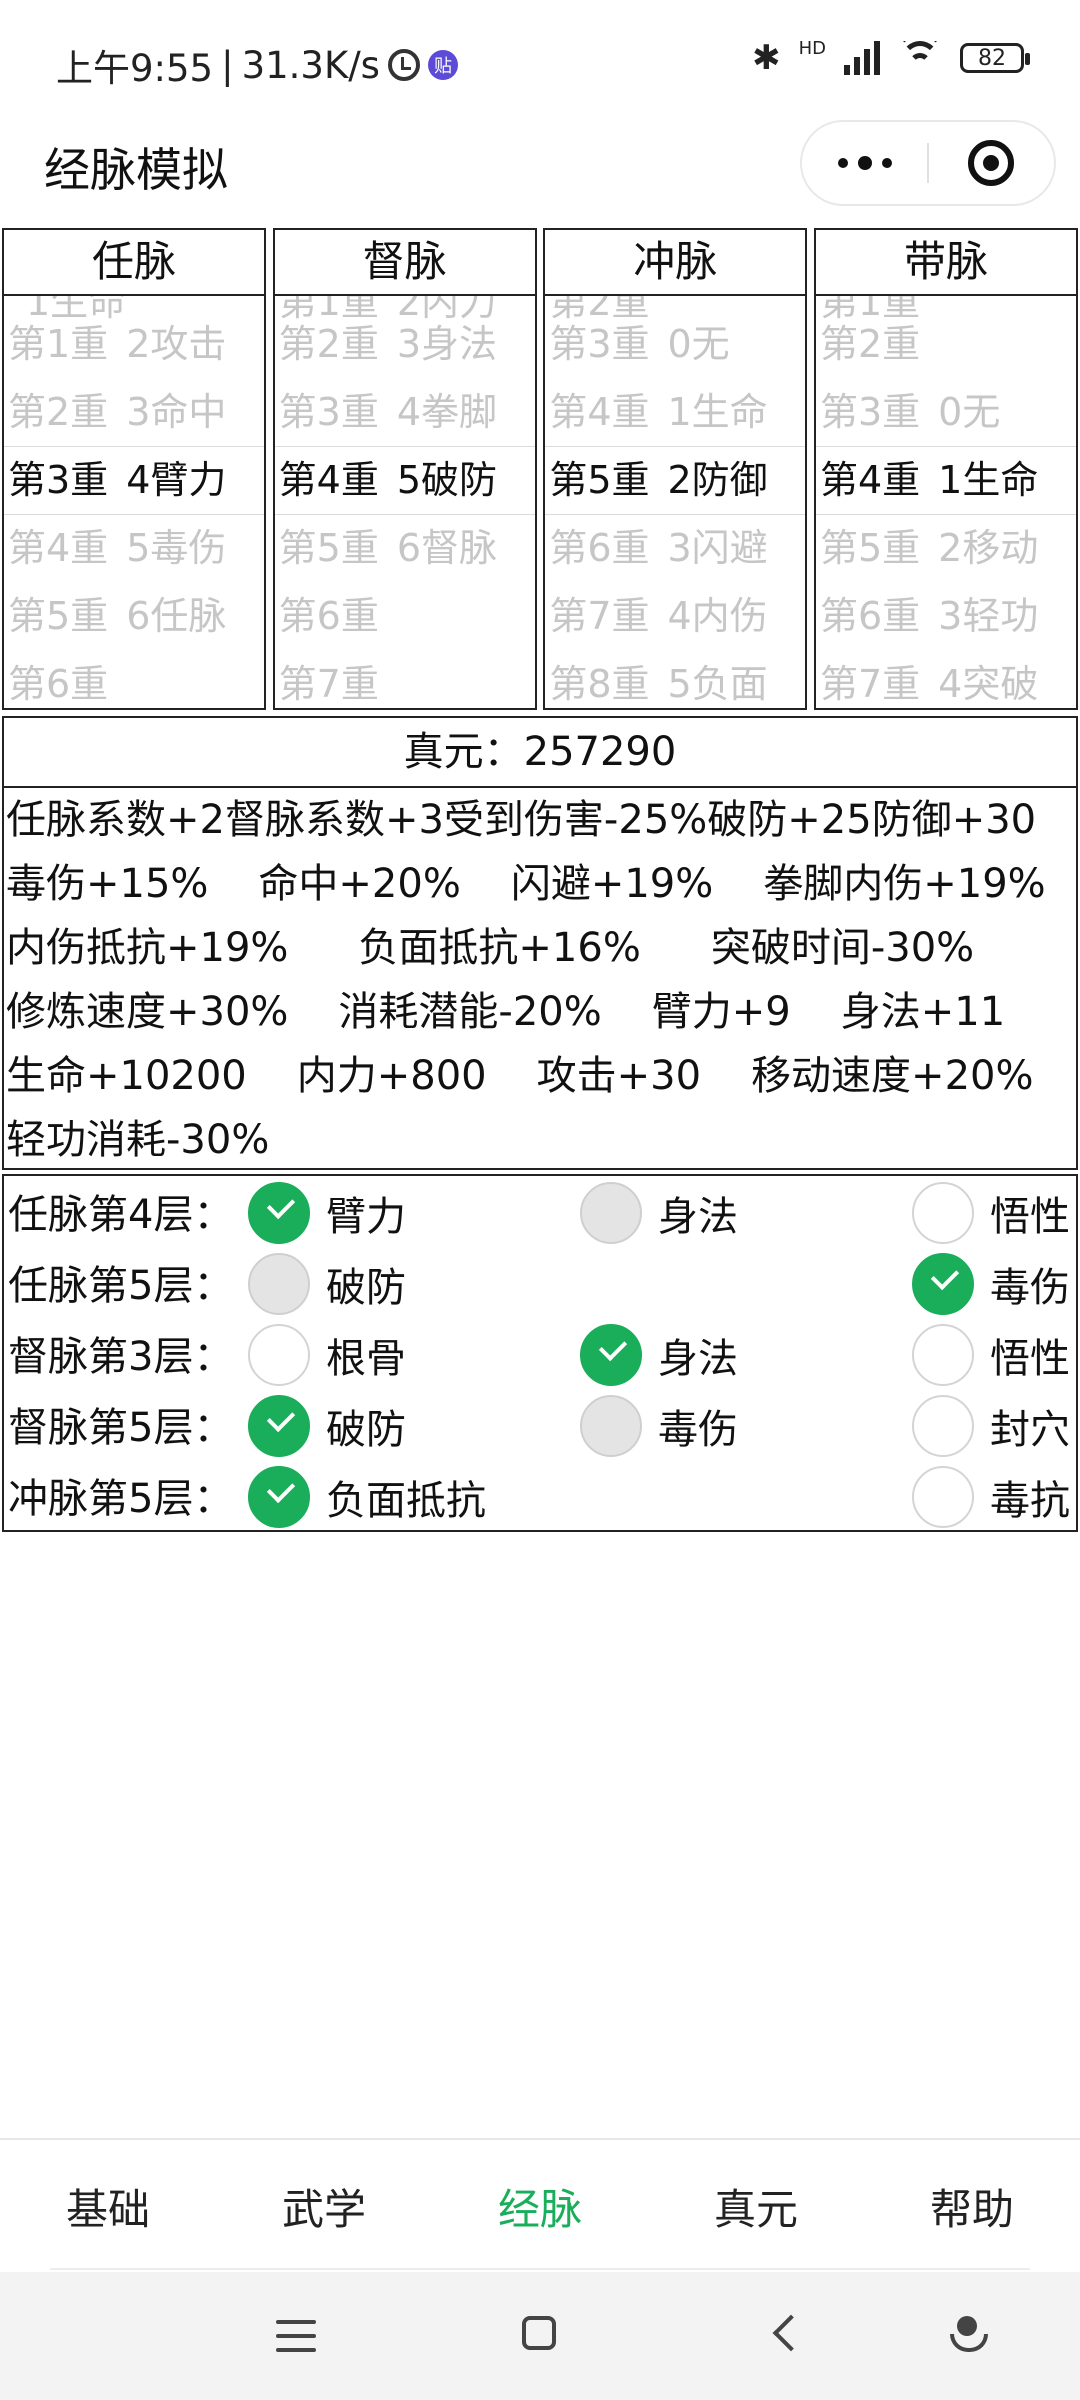 The height and width of the screenshot is (2400, 1080). I want to click on stat-item: 攻击+30, so click(619, 1076).